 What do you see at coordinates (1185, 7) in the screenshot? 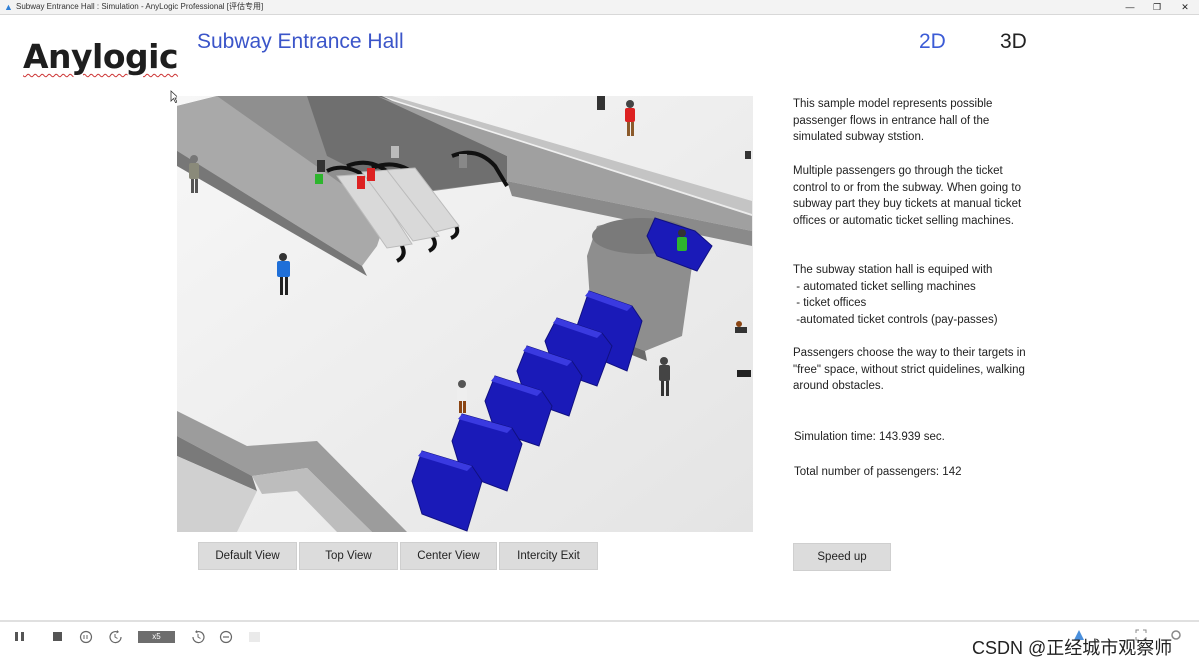
I see `close-button: ✕` at bounding box center [1185, 7].